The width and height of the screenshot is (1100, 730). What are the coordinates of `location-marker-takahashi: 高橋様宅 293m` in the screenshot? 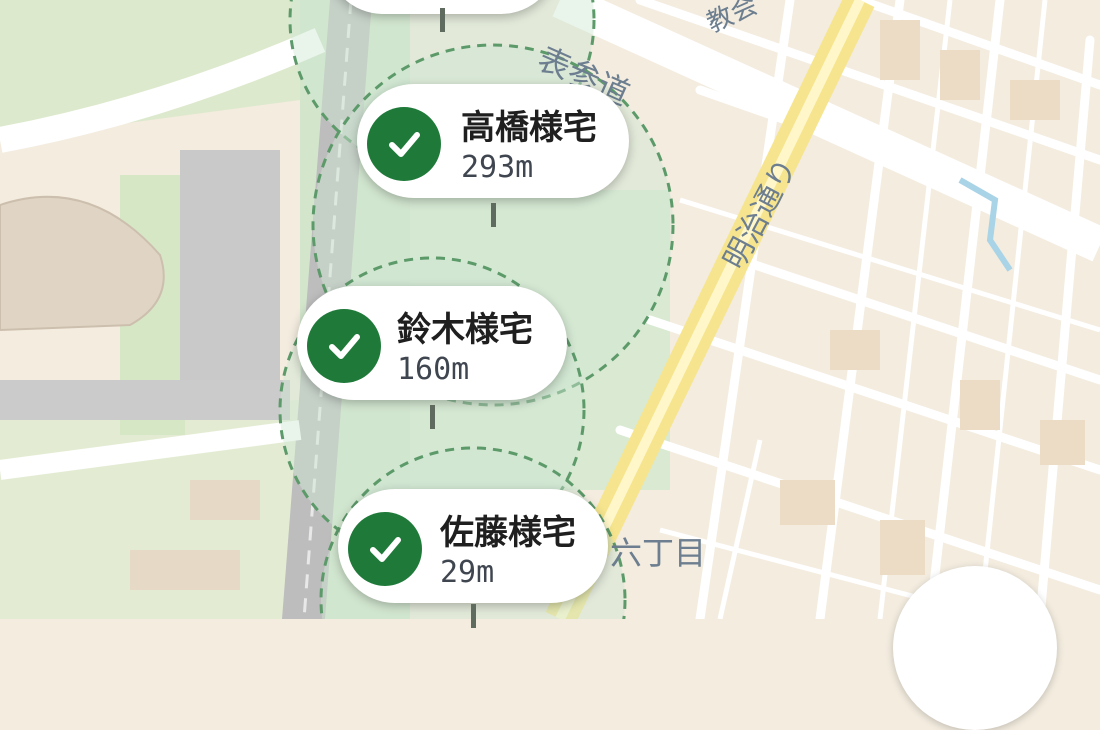 It's located at (493, 141).